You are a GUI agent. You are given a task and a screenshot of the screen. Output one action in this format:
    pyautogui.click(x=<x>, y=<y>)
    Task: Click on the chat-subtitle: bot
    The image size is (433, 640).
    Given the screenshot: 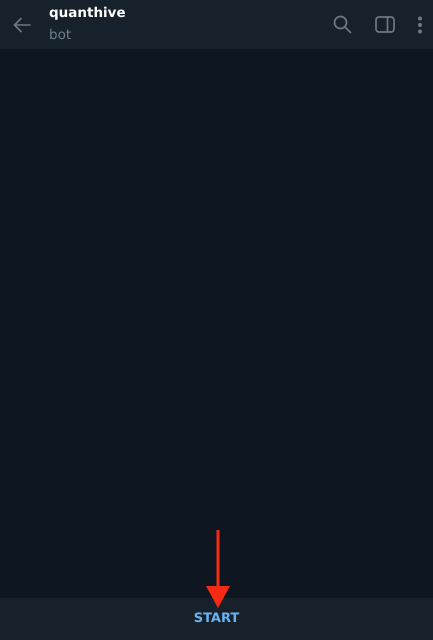 What is the action you would take?
    pyautogui.click(x=60, y=35)
    